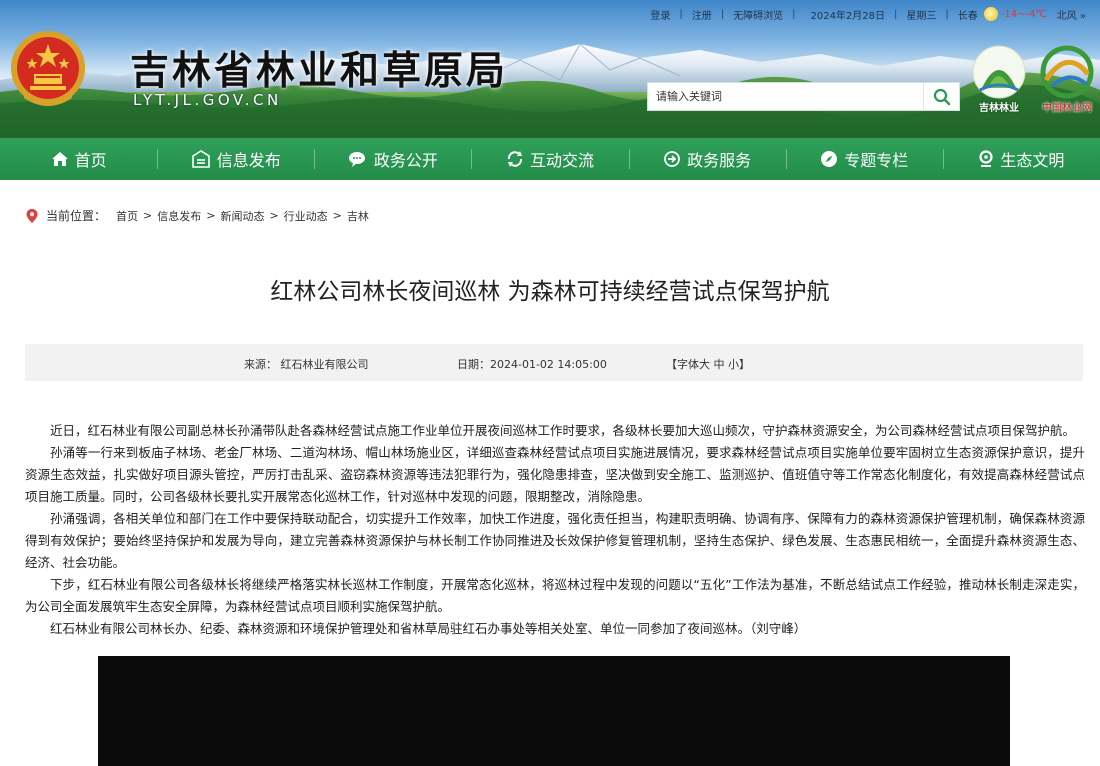 This screenshot has width=1100, height=766. I want to click on jilin-forestry-logo: 吉林林业, so click(999, 79).